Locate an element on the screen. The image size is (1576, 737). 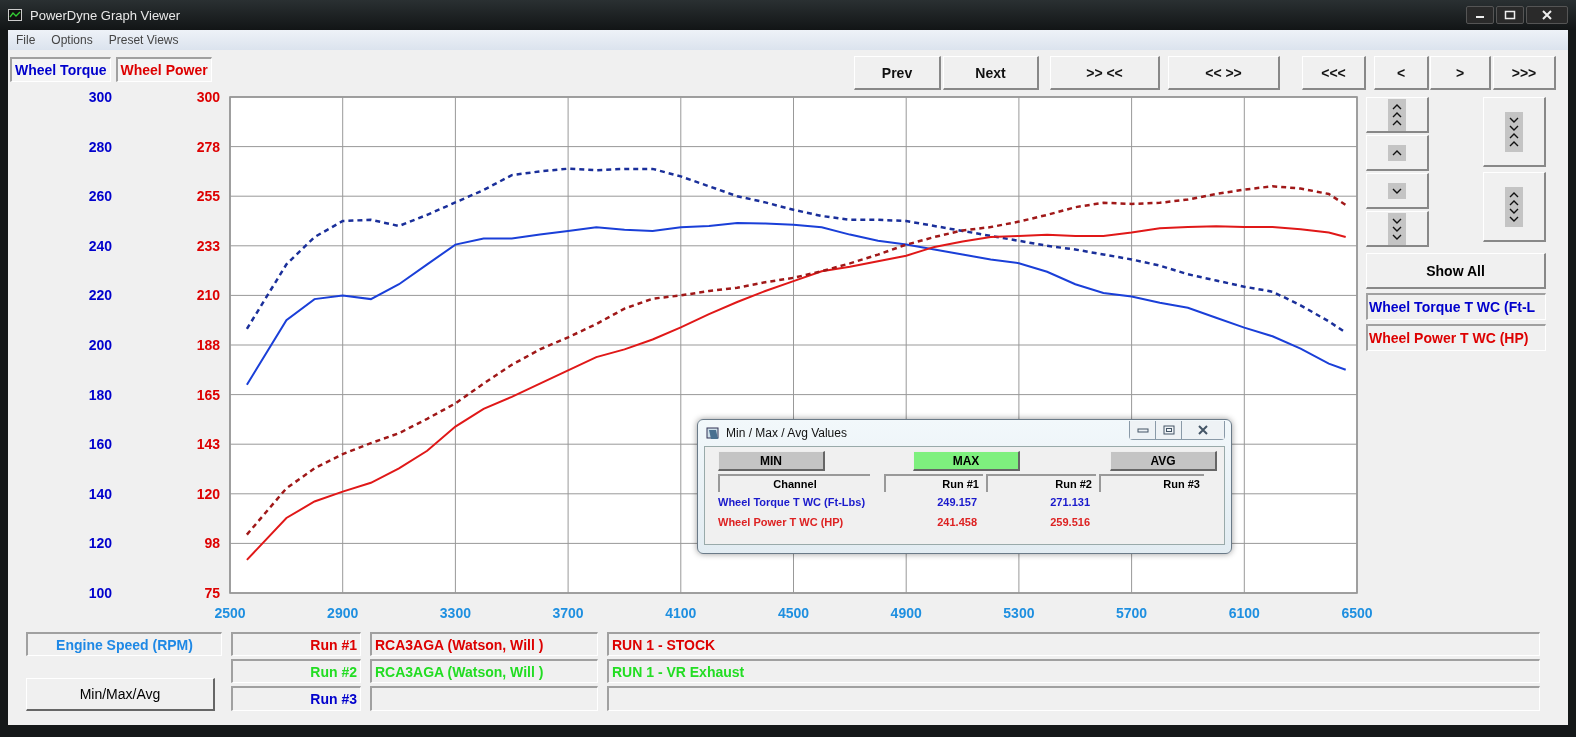
column-header: Run #1 is located at coordinates (933, 483).